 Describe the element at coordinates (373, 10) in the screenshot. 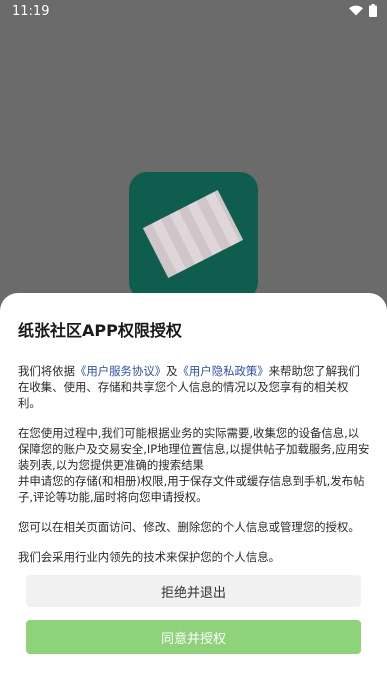

I see `battery-icon` at that location.